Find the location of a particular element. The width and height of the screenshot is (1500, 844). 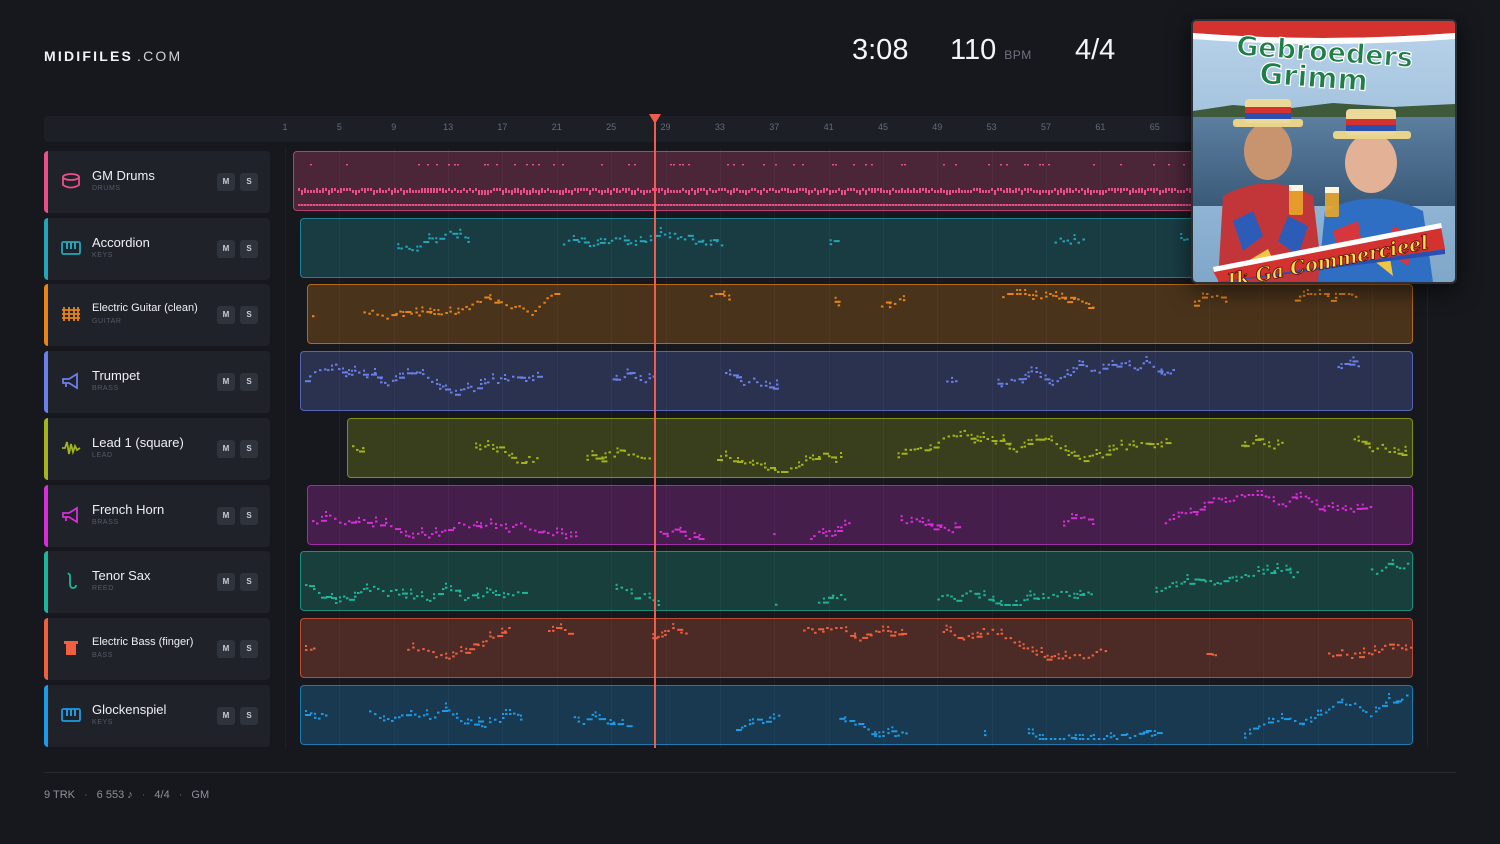

track-header: Accordion KEYS M S is located at coordinates (157, 248).